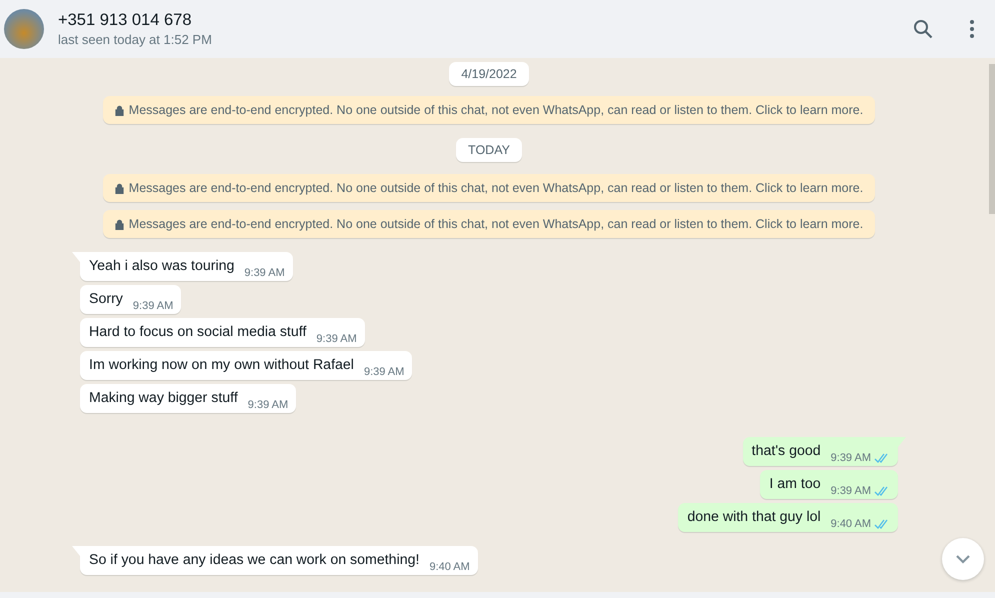  I want to click on message-text: done with that guy lol, so click(754, 517).